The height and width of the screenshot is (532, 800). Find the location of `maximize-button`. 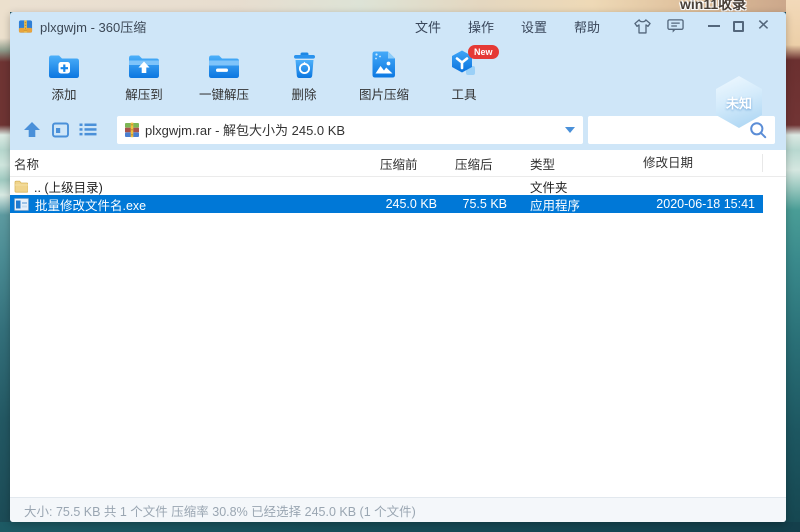

maximize-button is located at coordinates (738, 26).